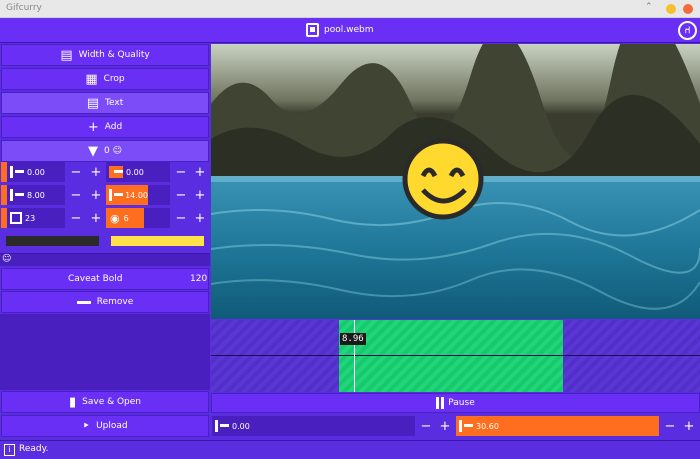 This screenshot has height=459, width=700. What do you see at coordinates (34, 449) in the screenshot?
I see `status-text: Ready.` at bounding box center [34, 449].